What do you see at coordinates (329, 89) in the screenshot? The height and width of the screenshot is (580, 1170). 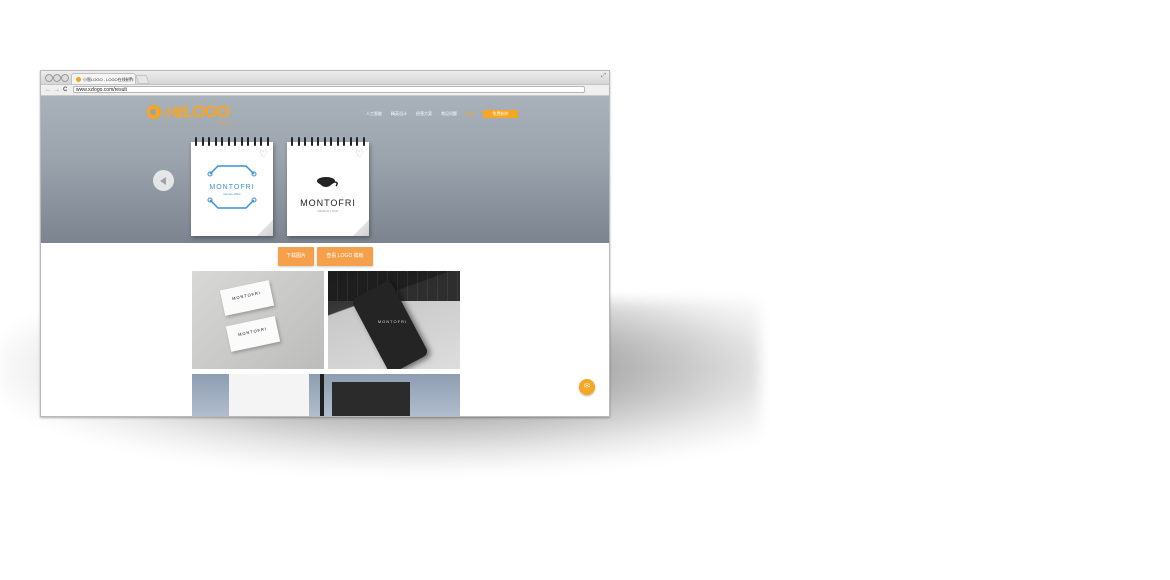 I see `url-input: www.xzlogo.com/result` at bounding box center [329, 89].